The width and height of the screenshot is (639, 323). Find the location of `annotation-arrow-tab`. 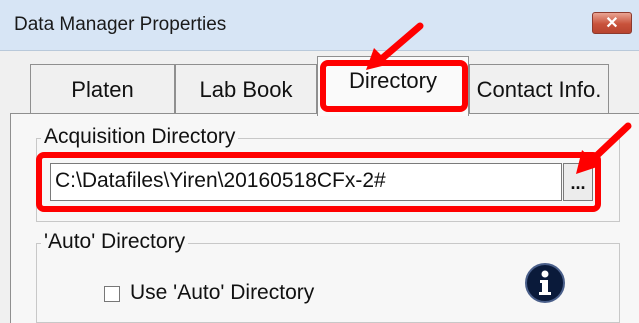

annotation-arrow-tab is located at coordinates (395, 46).